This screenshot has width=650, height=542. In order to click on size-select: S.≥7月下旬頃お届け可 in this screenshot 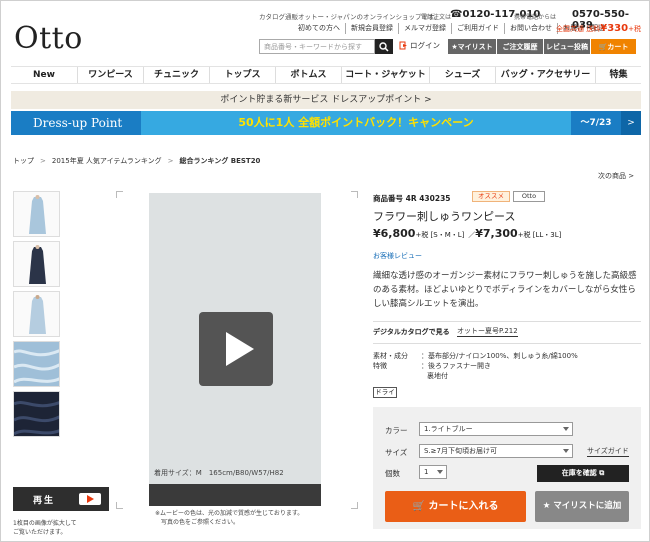, I will do `click(496, 451)`.